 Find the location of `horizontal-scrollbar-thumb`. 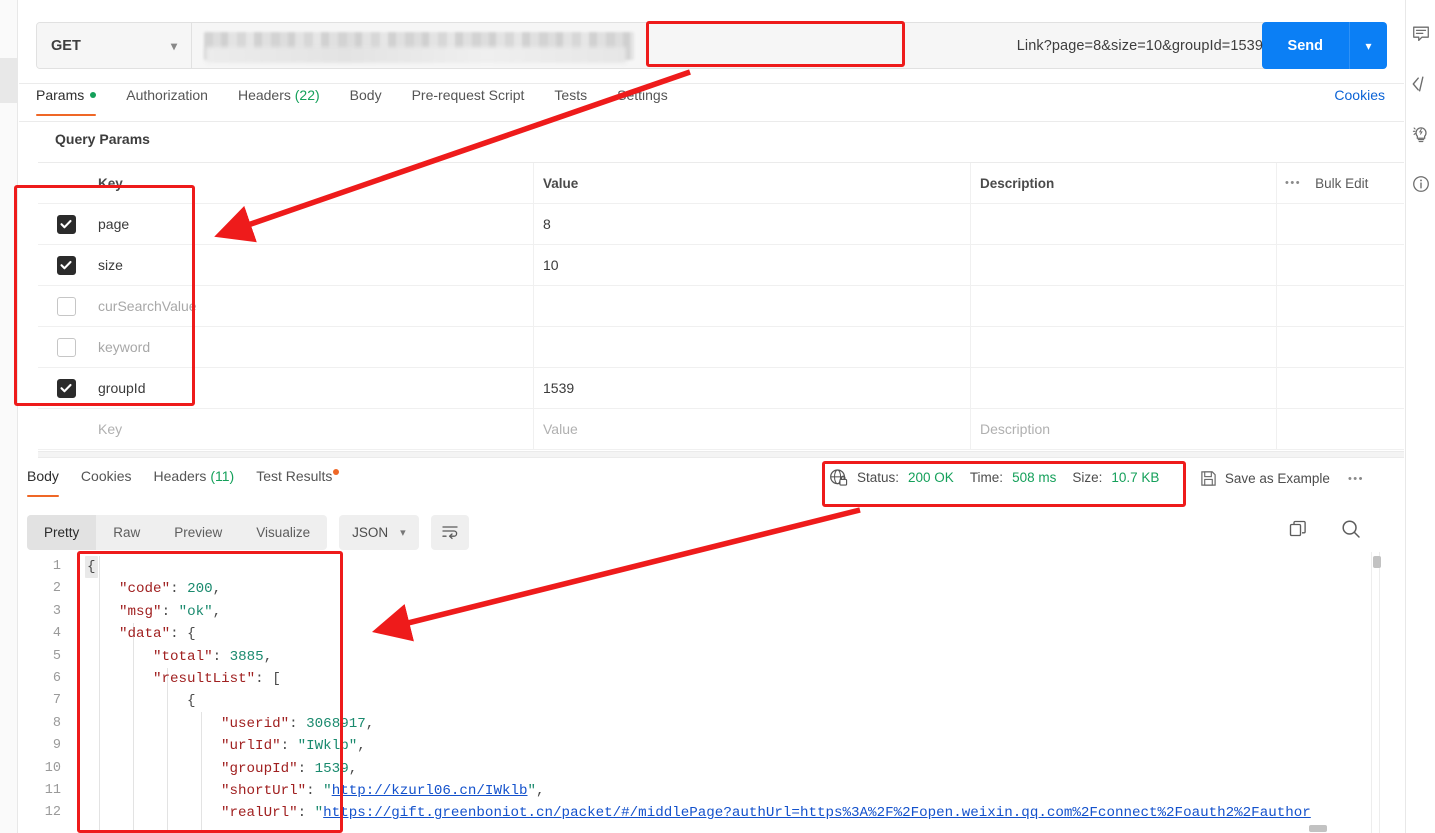

horizontal-scrollbar-thumb is located at coordinates (1318, 828).